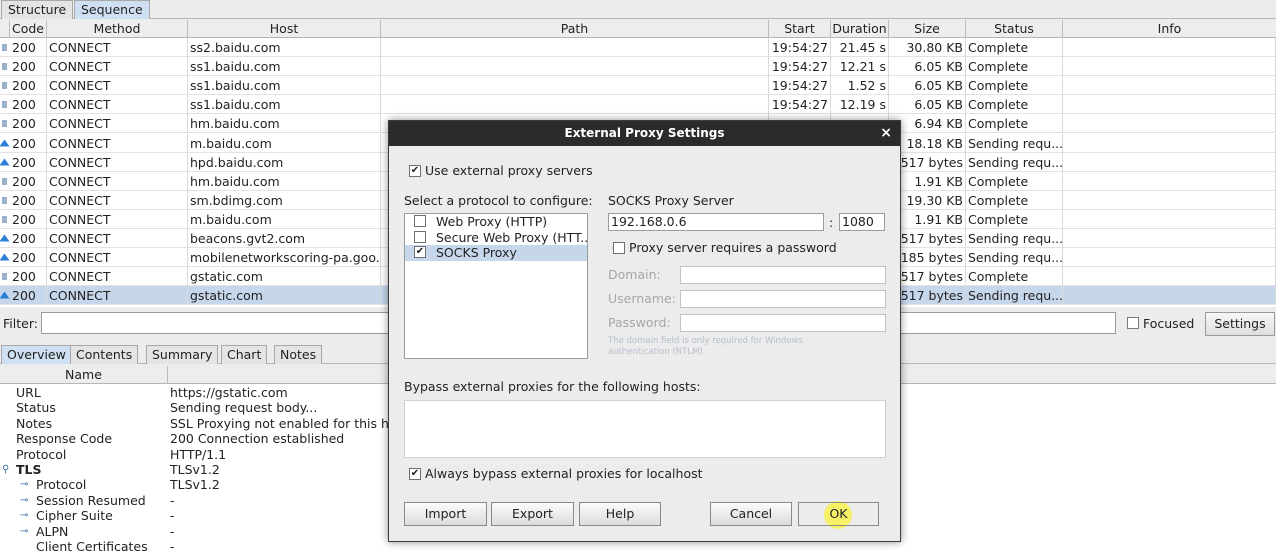 The width and height of the screenshot is (1276, 551). Describe the element at coordinates (838, 514) in the screenshot. I see `ok-button: OK` at that location.